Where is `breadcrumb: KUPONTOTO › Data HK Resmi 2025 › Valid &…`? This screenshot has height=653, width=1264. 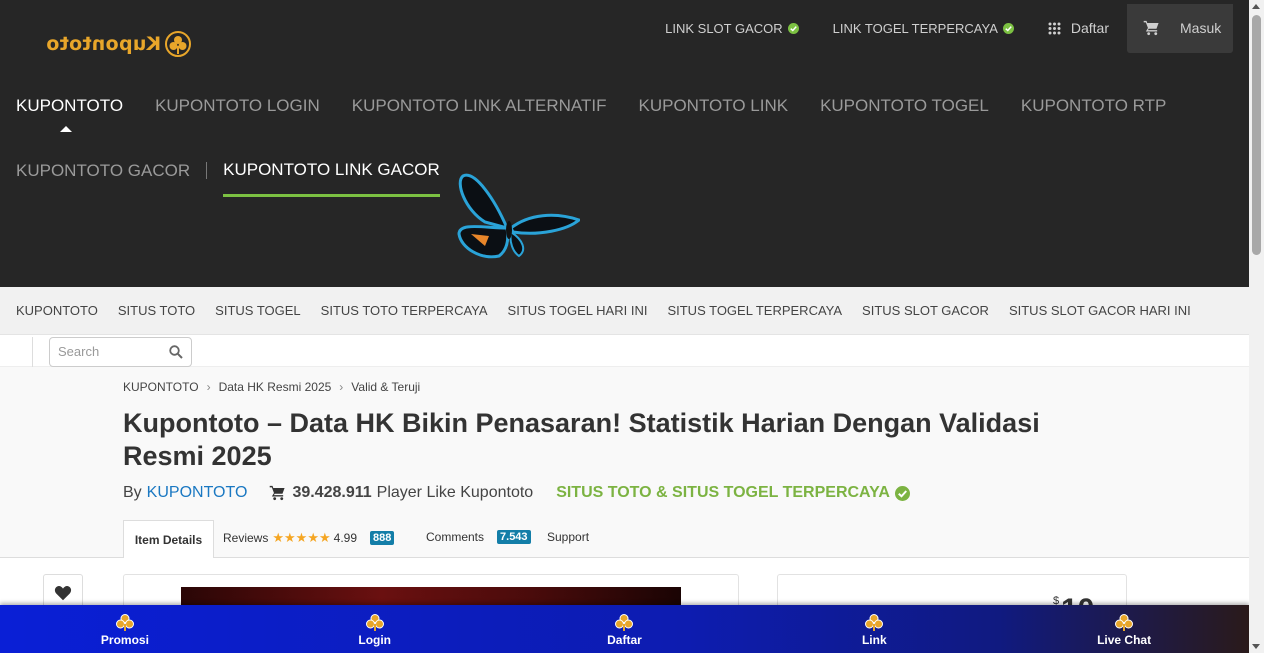 breadcrumb: KUPONTOTO › Data HK Resmi 2025 › Valid &… is located at coordinates (271, 387).